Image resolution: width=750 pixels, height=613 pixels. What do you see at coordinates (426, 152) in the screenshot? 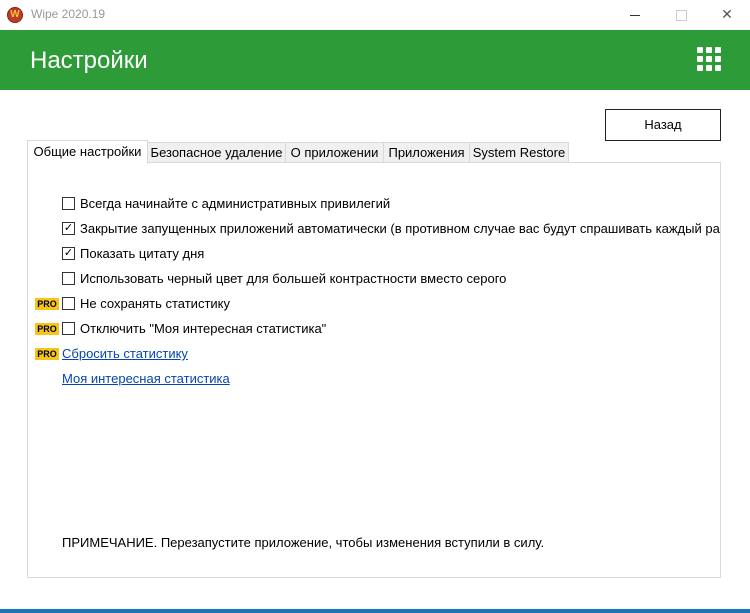
I see `tab-applications: Приложения` at bounding box center [426, 152].